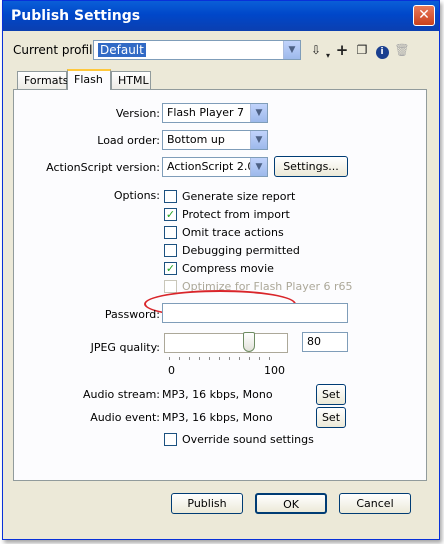 This screenshot has height=544, width=444. Describe the element at coordinates (58, 50) in the screenshot. I see `current-profile-label: Current profile:` at that location.